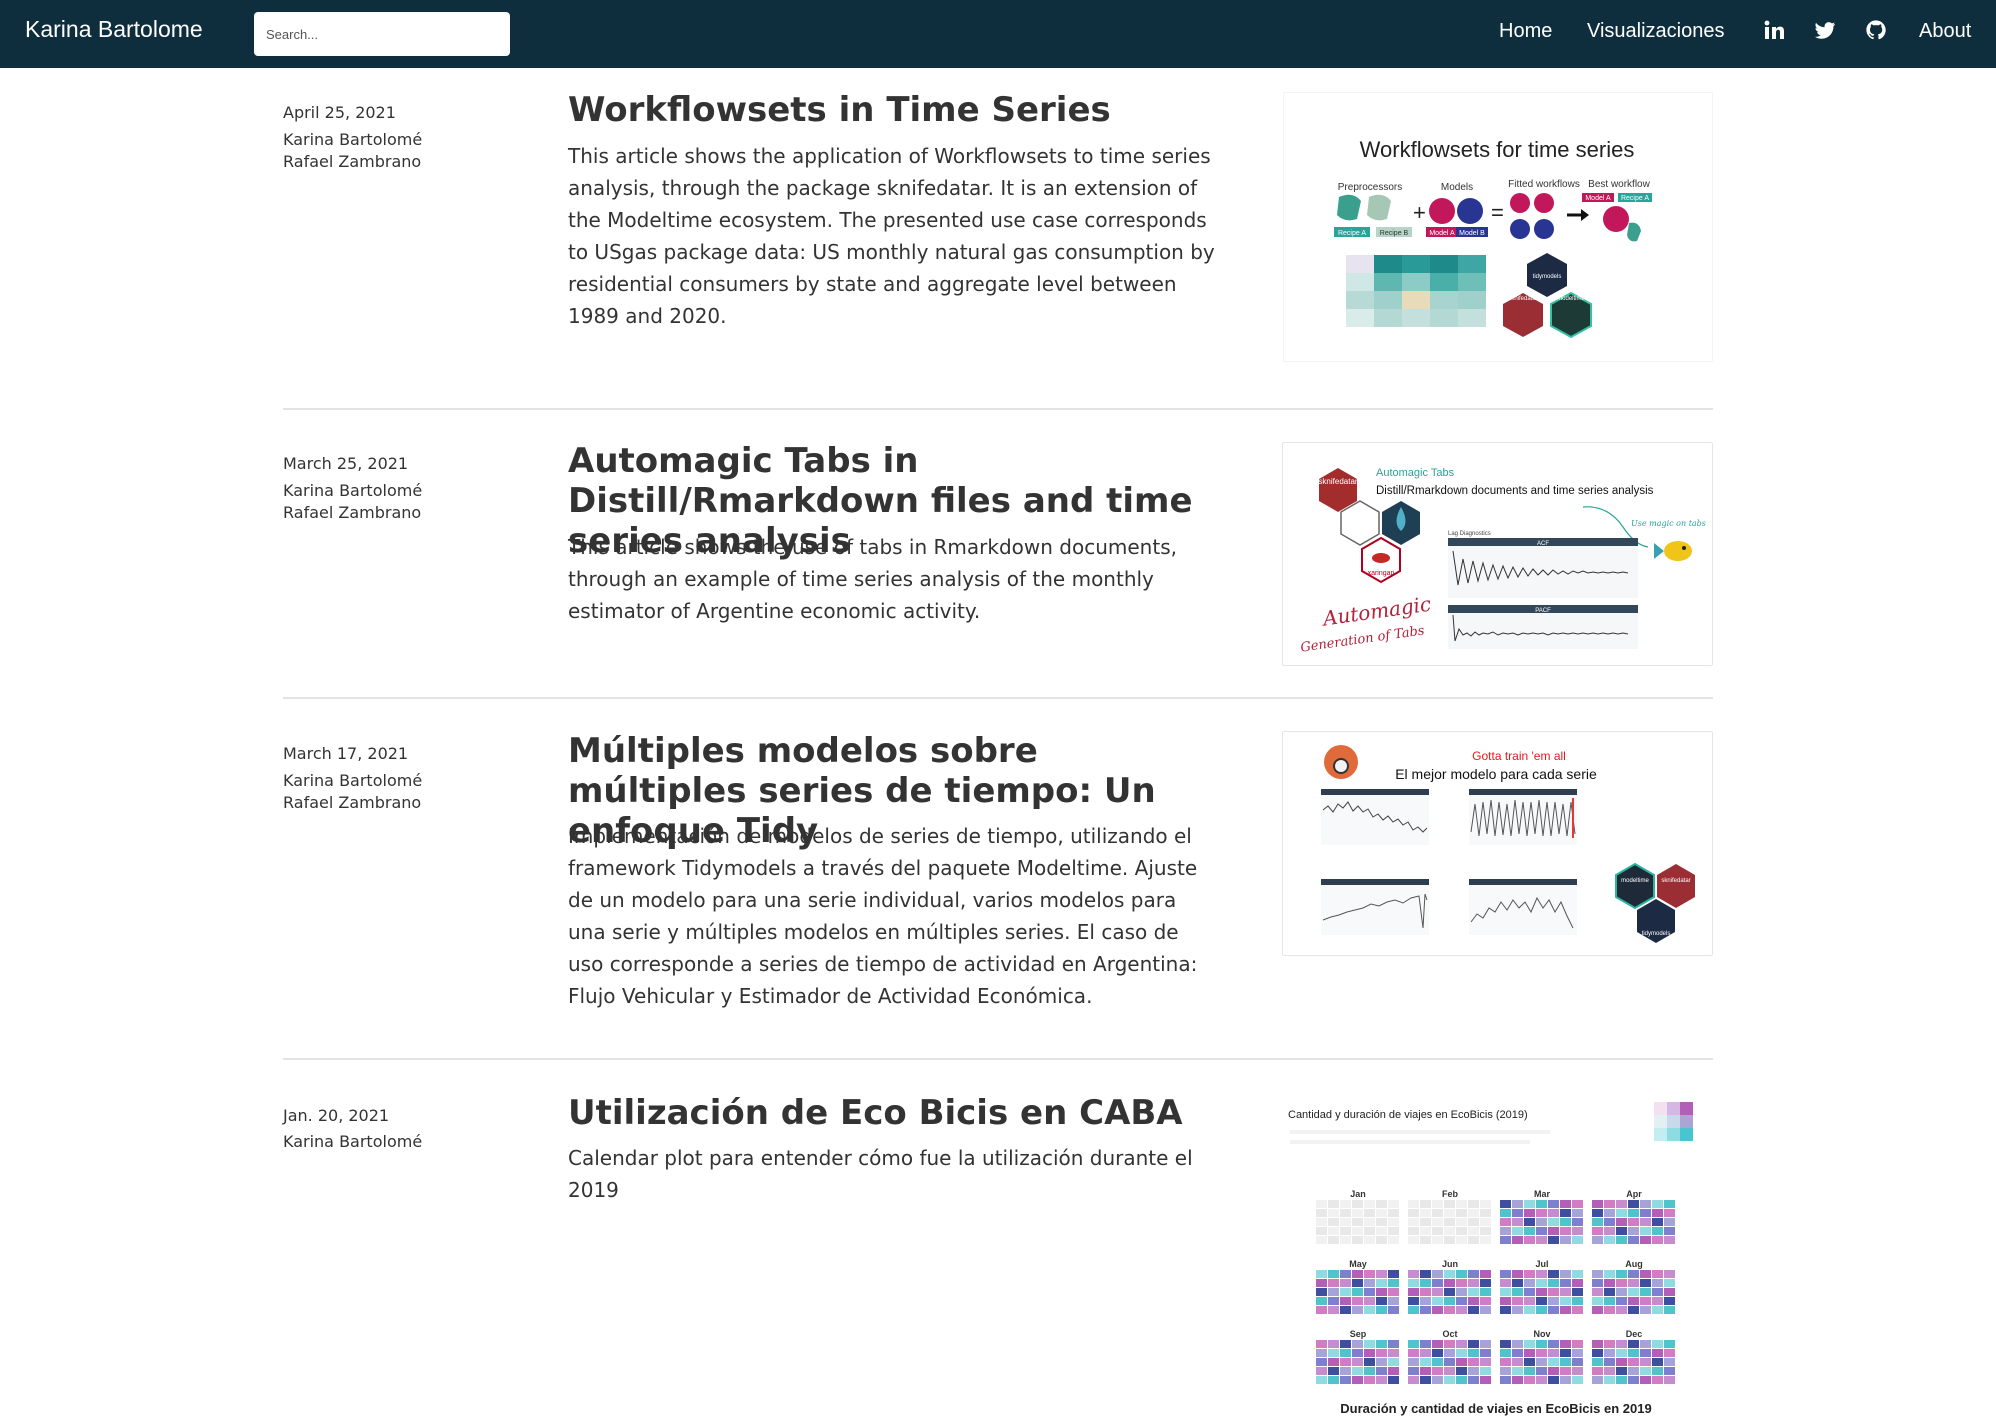 This screenshot has height=1426, width=1996. Describe the element at coordinates (1876, 30) in the screenshot. I see `github-icon` at that location.